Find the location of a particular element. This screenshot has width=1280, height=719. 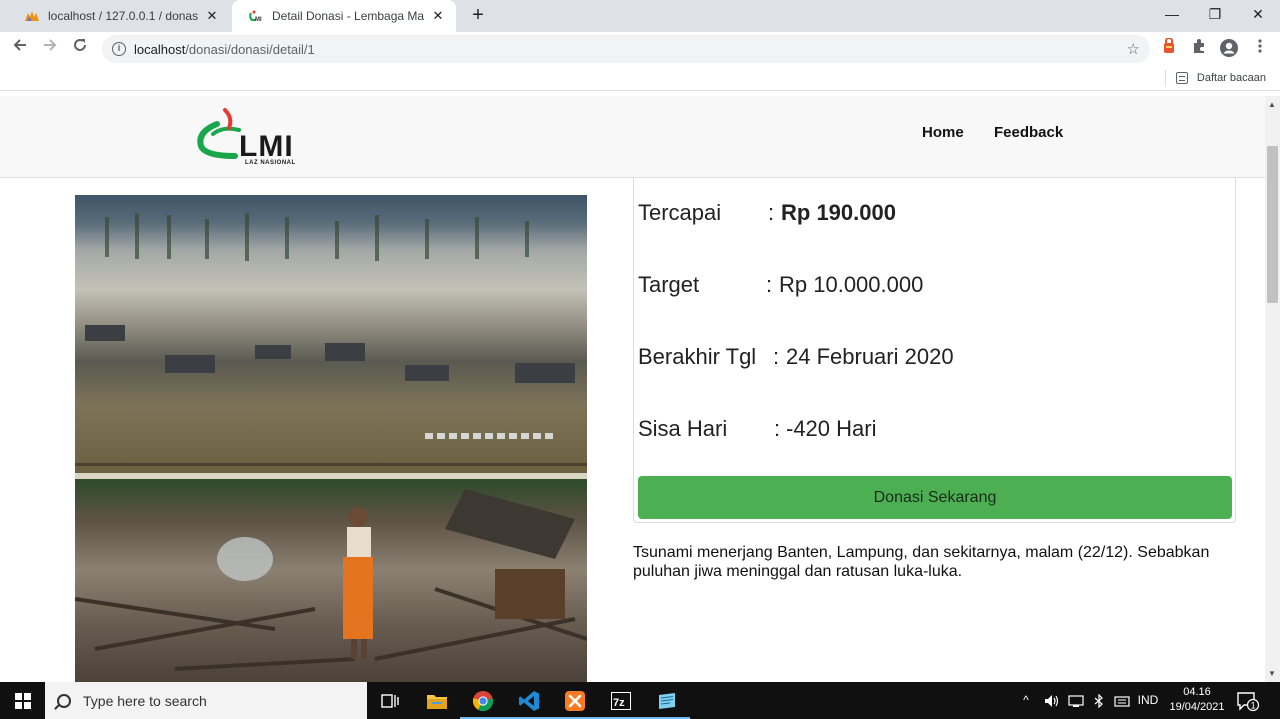

bluetooth-icon is located at coordinates (1099, 700).